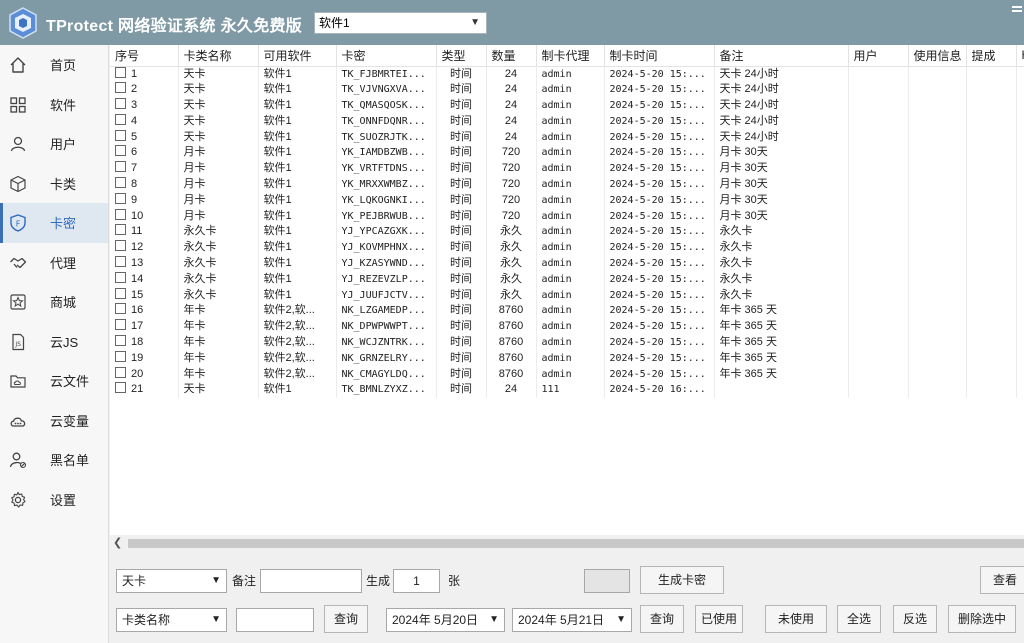 The height and width of the screenshot is (643, 1024). What do you see at coordinates (171, 620) in the screenshot?
I see `search-field-select: 卡类名称 ▼` at bounding box center [171, 620].